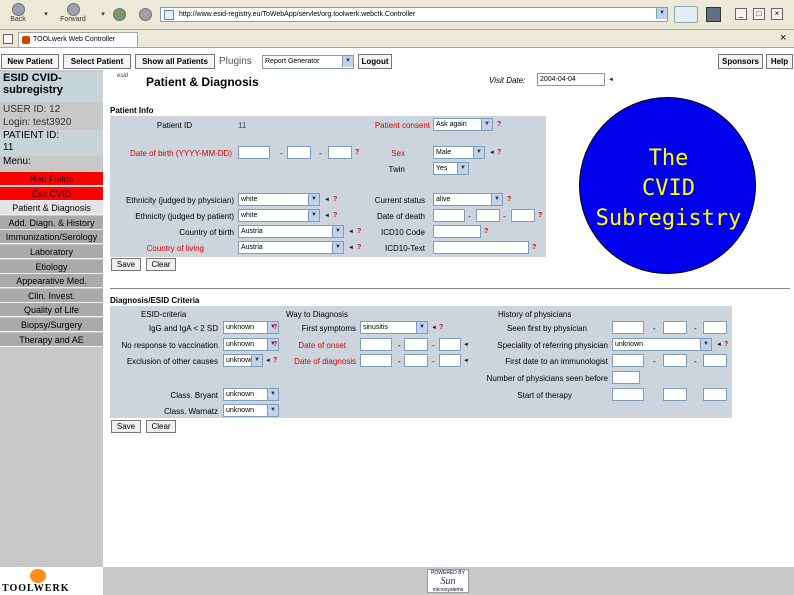 This screenshot has height=595, width=794. Describe the element at coordinates (291, 231) in the screenshot. I see `country-of-birth-select: Austria ▼` at that location.